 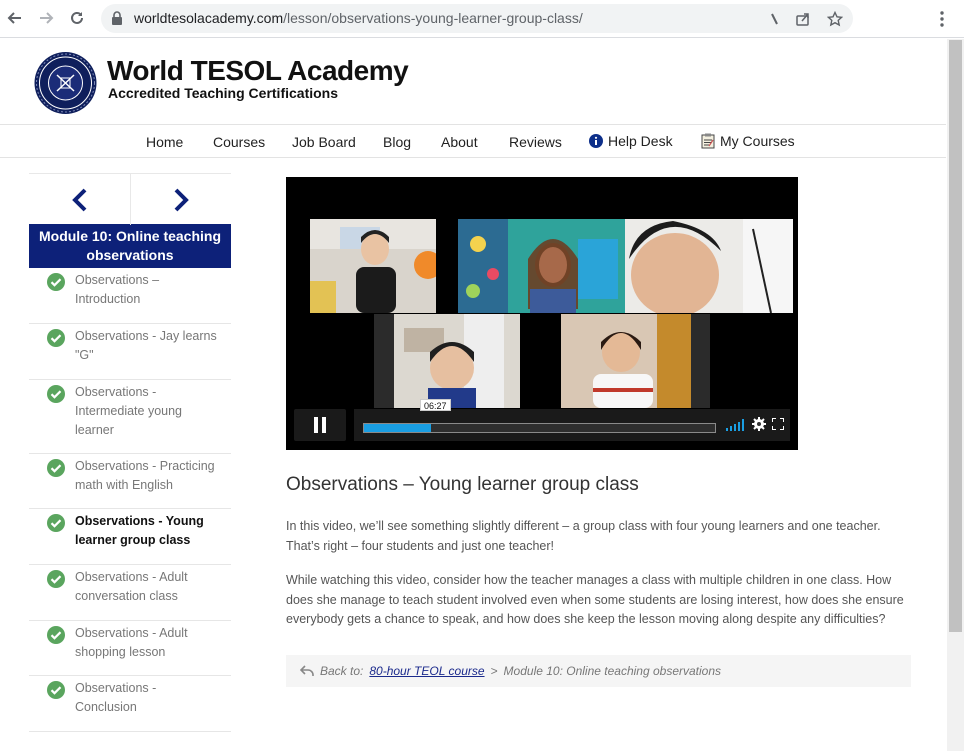 I want to click on time-tooltip: 06:27, so click(x=435, y=405).